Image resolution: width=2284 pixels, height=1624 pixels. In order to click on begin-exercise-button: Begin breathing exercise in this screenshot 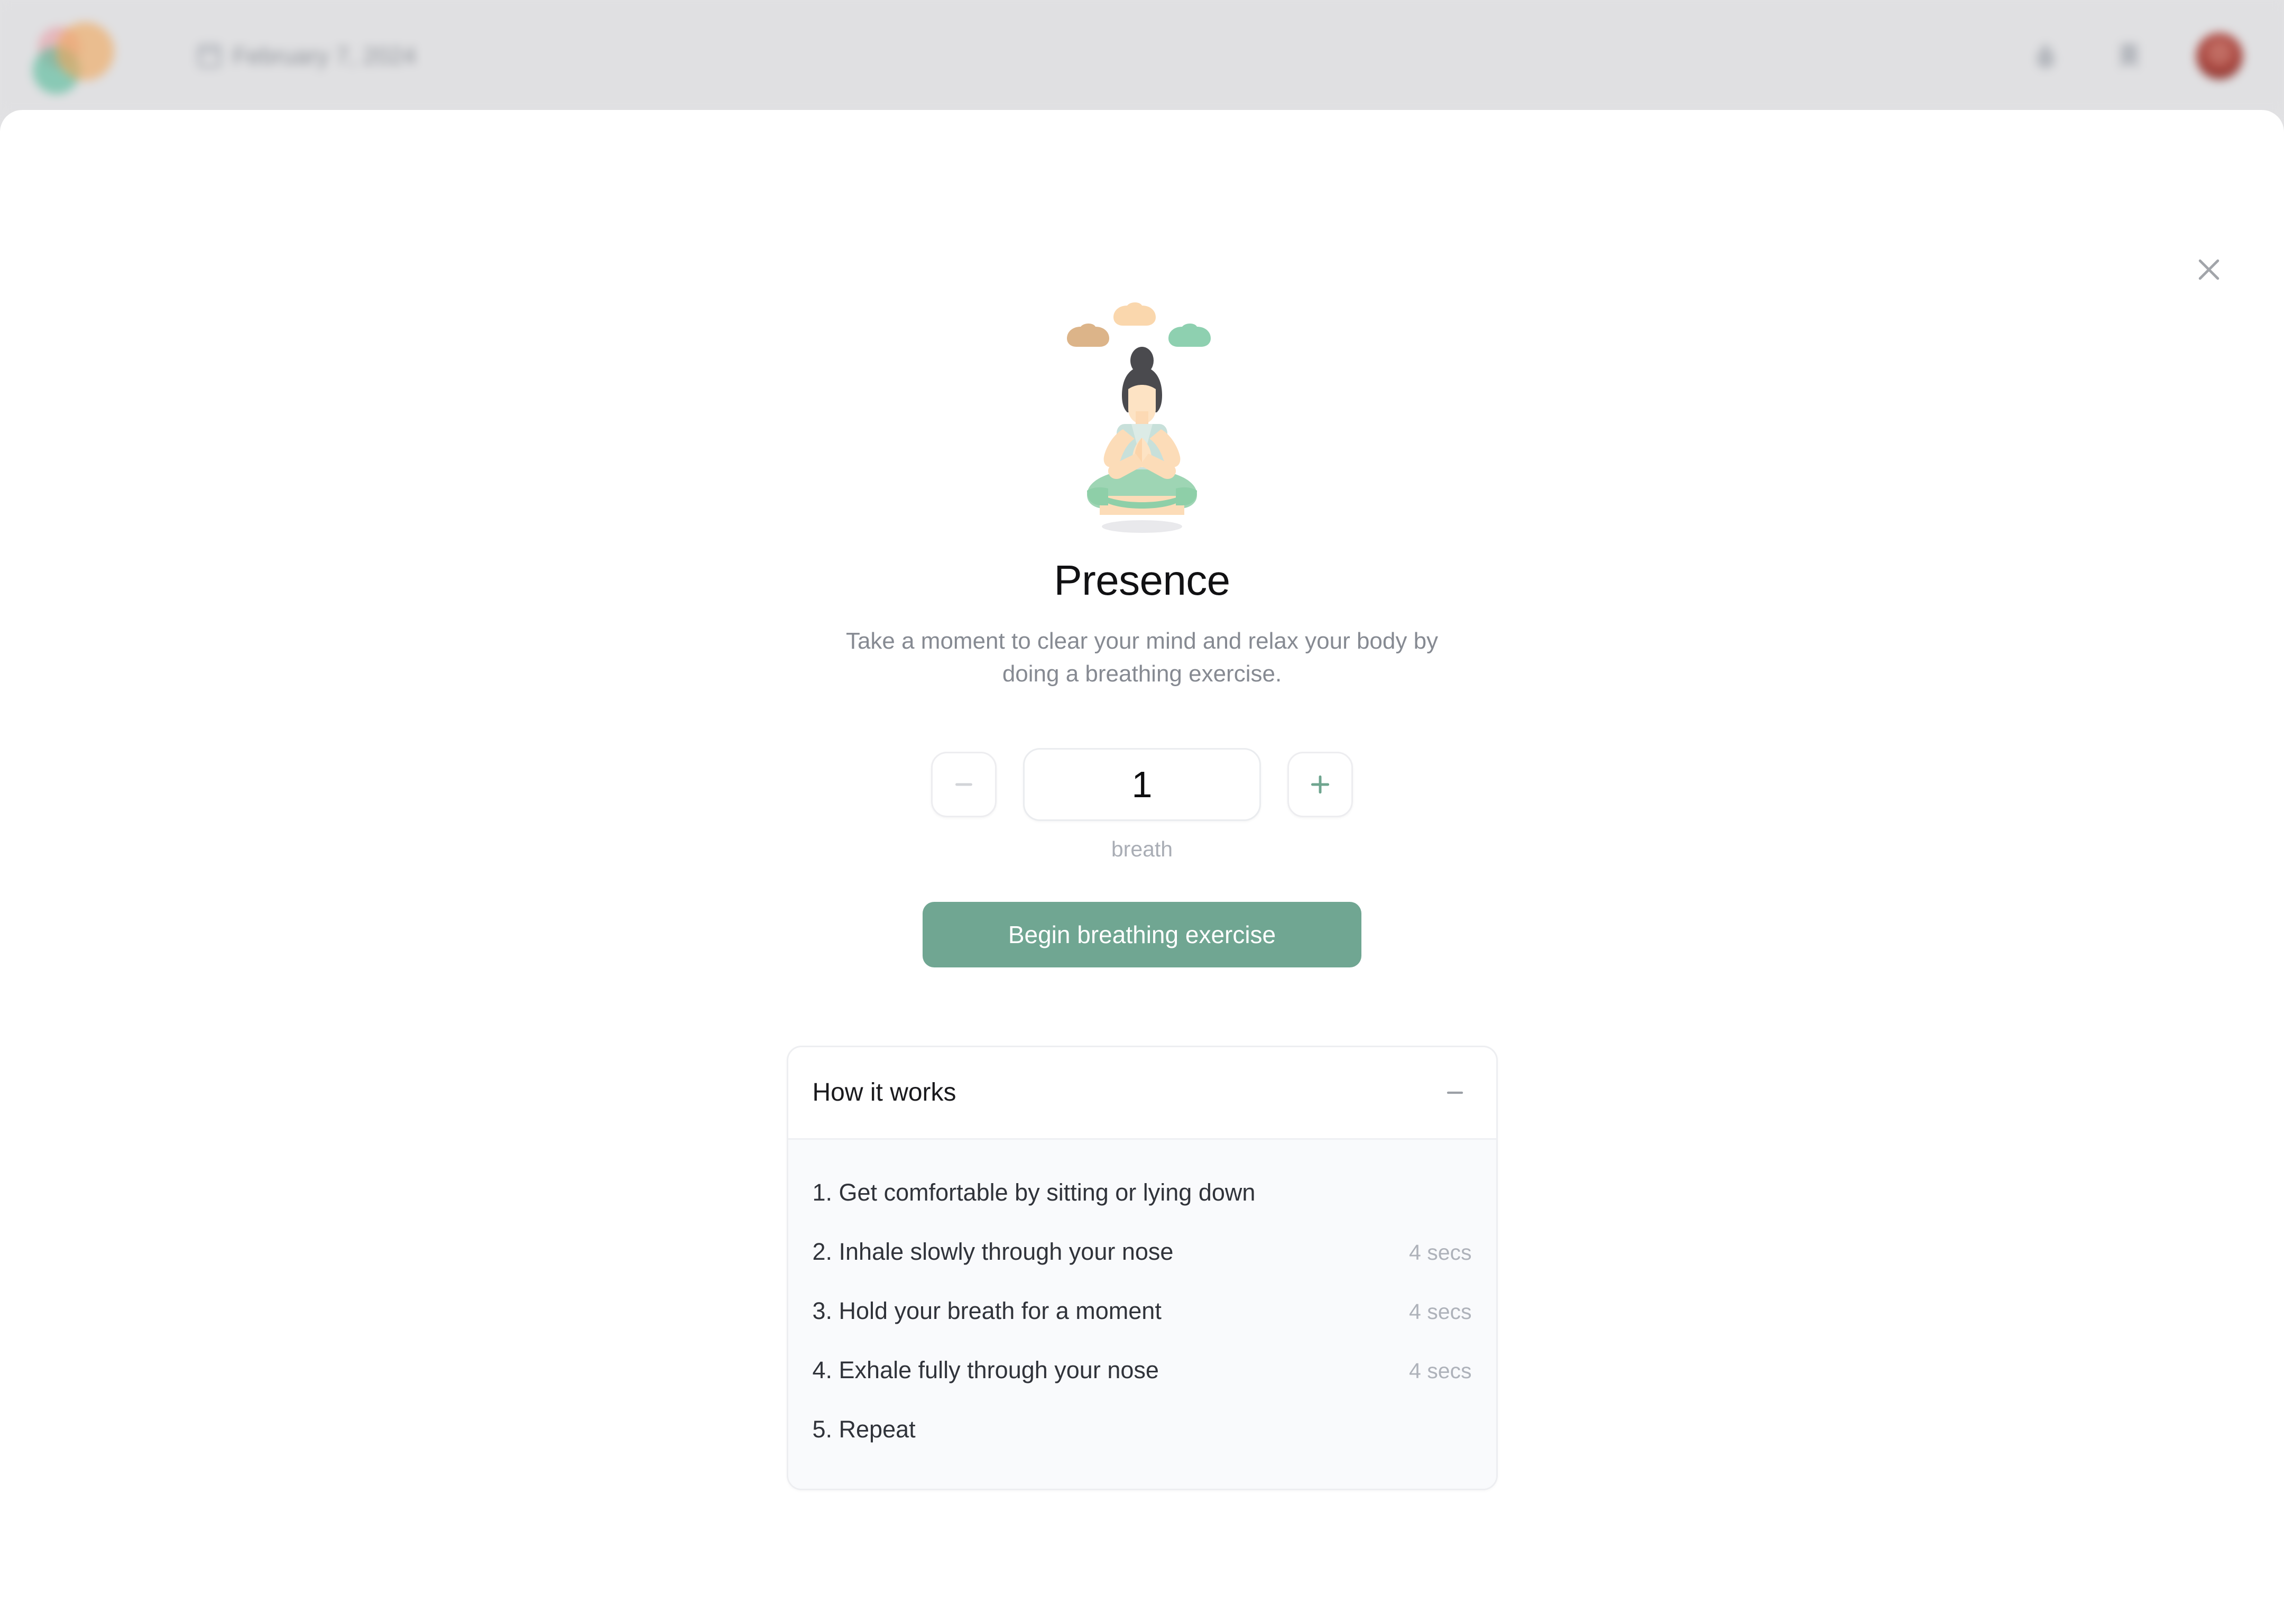, I will do `click(1142, 934)`.